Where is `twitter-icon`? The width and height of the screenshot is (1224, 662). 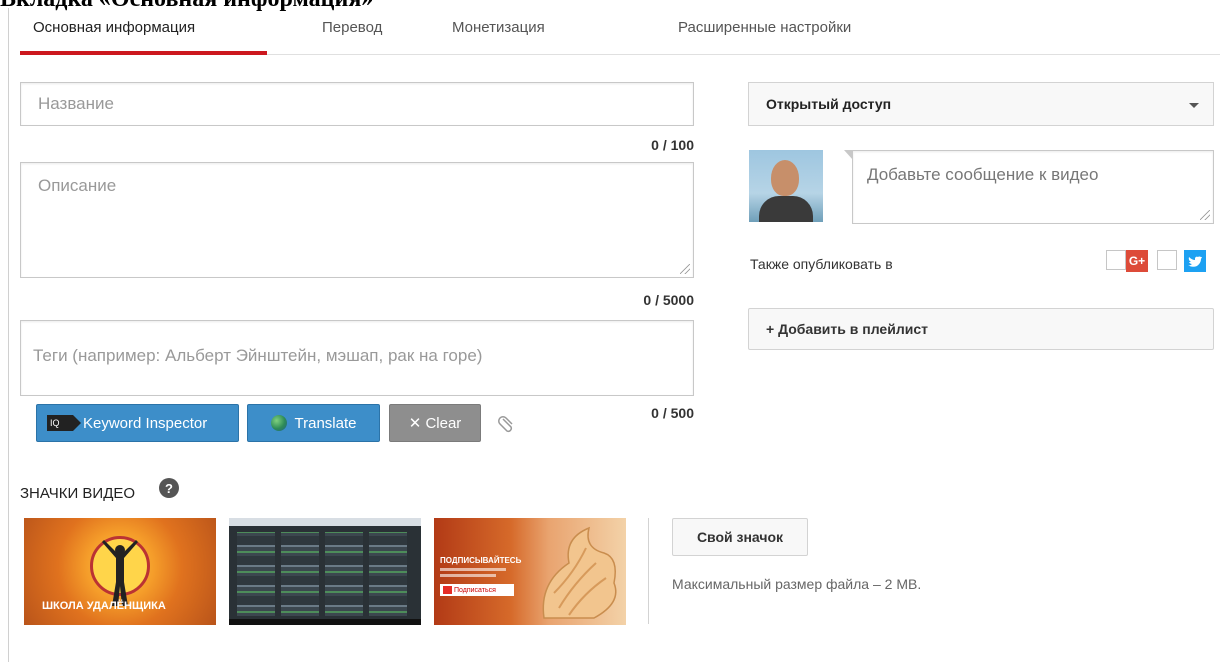
twitter-icon is located at coordinates (1195, 261).